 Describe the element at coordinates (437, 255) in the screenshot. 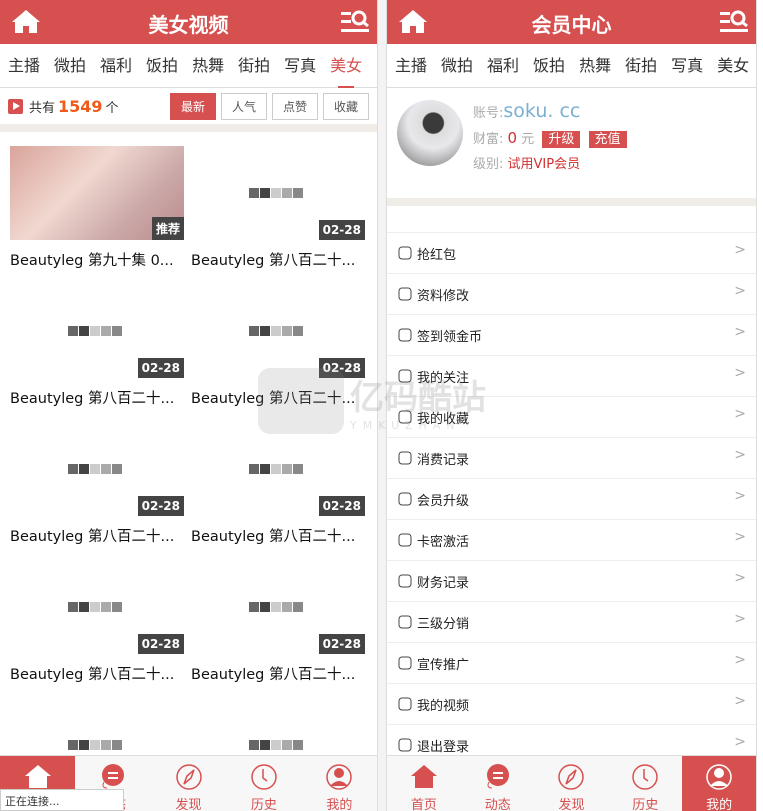

I see `menu-label: 抢红包` at that location.